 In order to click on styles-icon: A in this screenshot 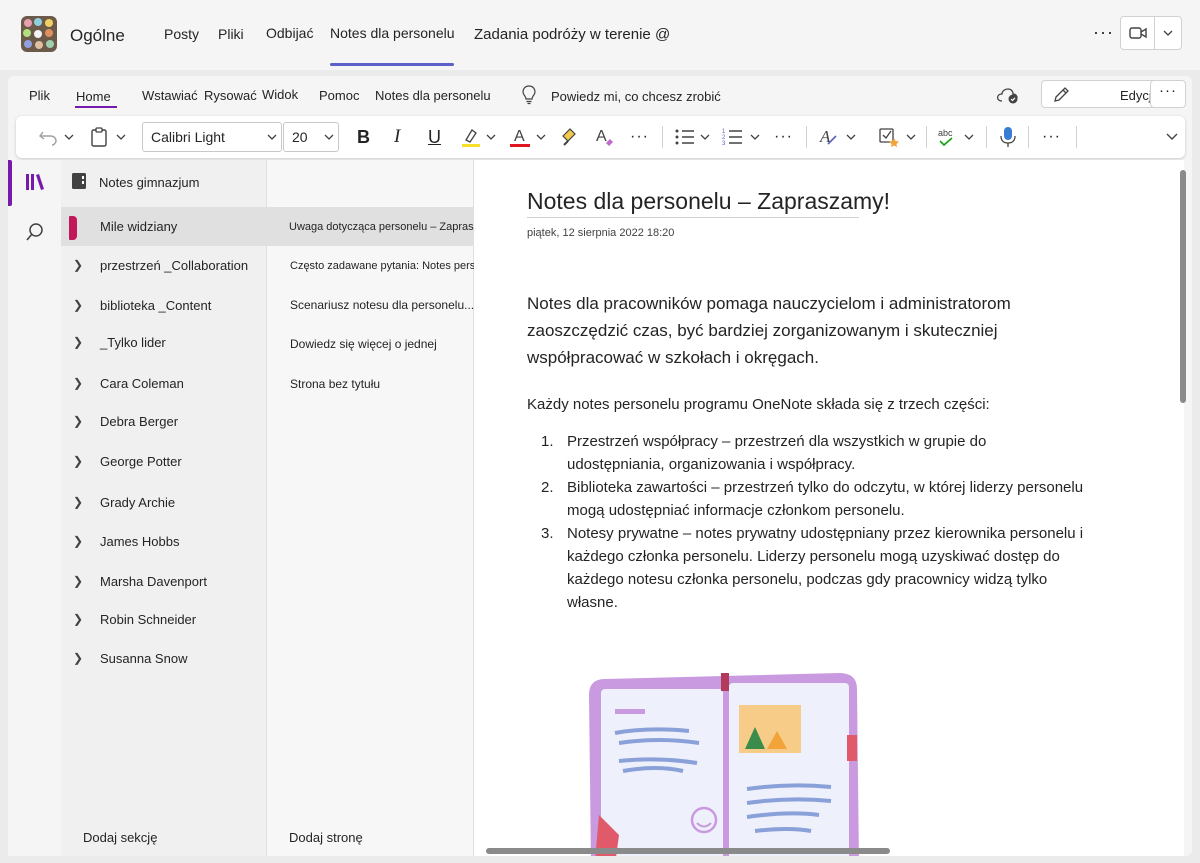, I will do `click(829, 137)`.